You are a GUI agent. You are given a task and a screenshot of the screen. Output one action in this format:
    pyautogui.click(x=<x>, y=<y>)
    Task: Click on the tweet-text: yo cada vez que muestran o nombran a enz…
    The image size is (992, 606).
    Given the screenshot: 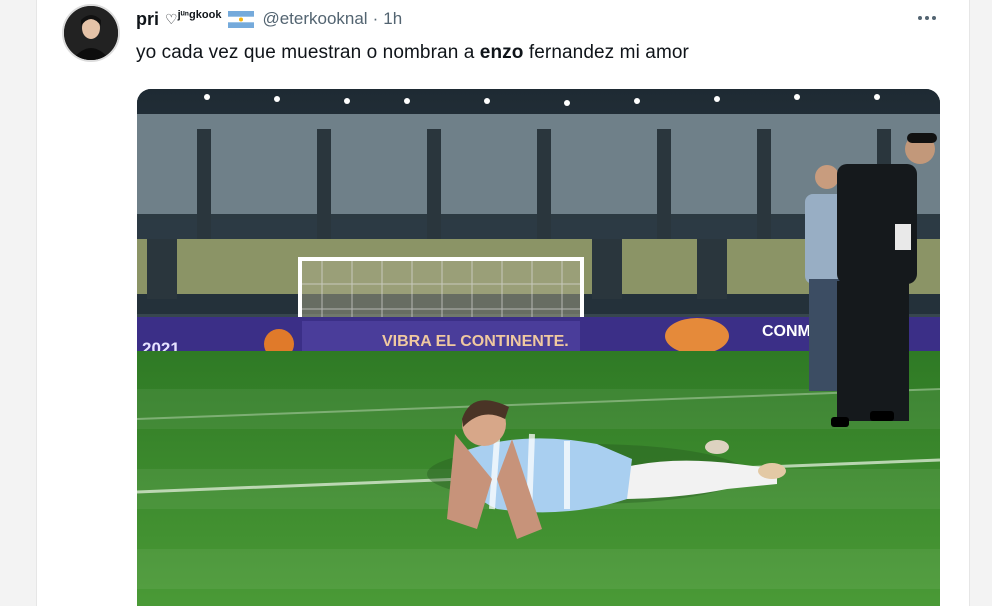 What is the action you would take?
    pyautogui.click(x=412, y=53)
    